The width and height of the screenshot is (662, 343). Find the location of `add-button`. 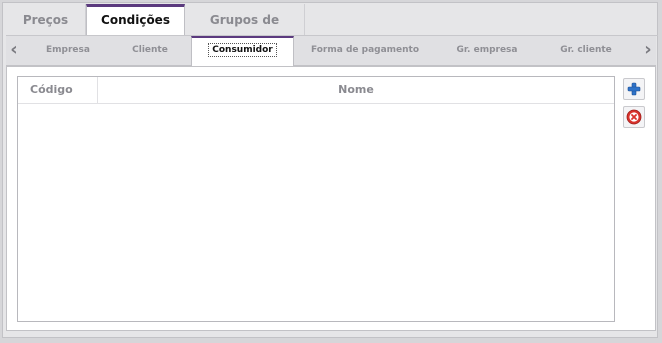

add-button is located at coordinates (634, 89).